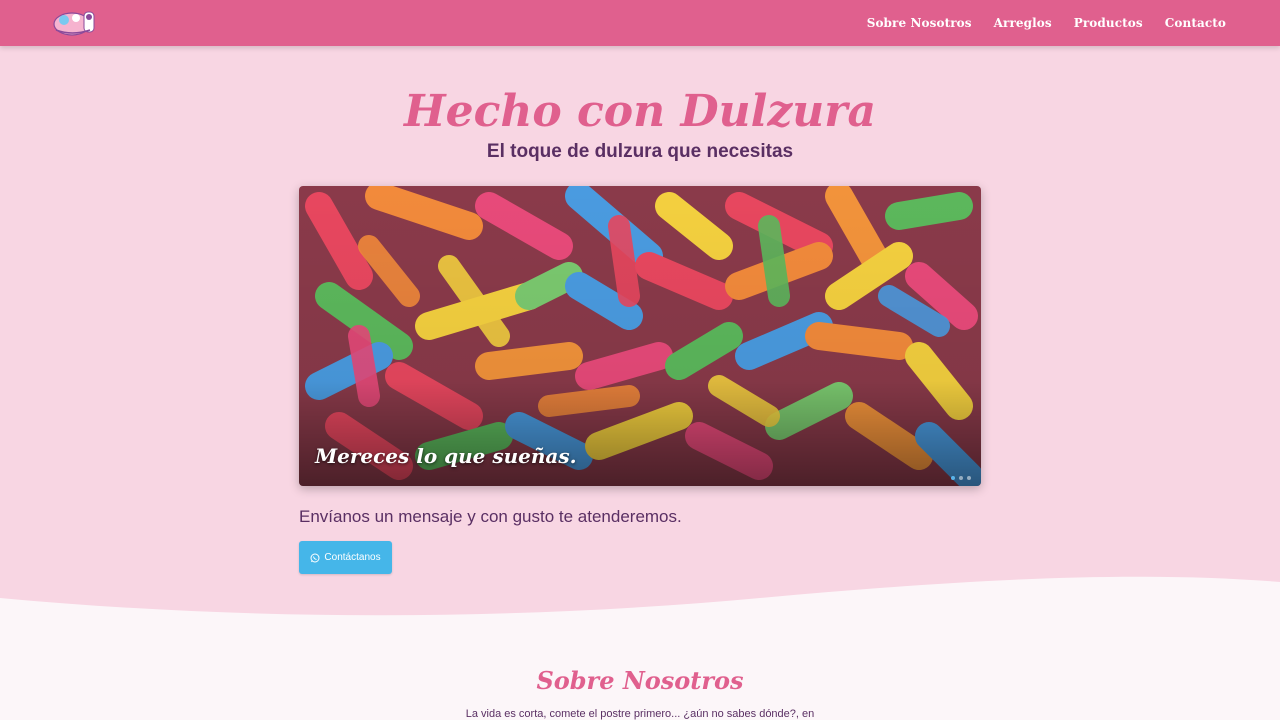  Describe the element at coordinates (75, 22) in the screenshot. I see `brand-logo` at that location.